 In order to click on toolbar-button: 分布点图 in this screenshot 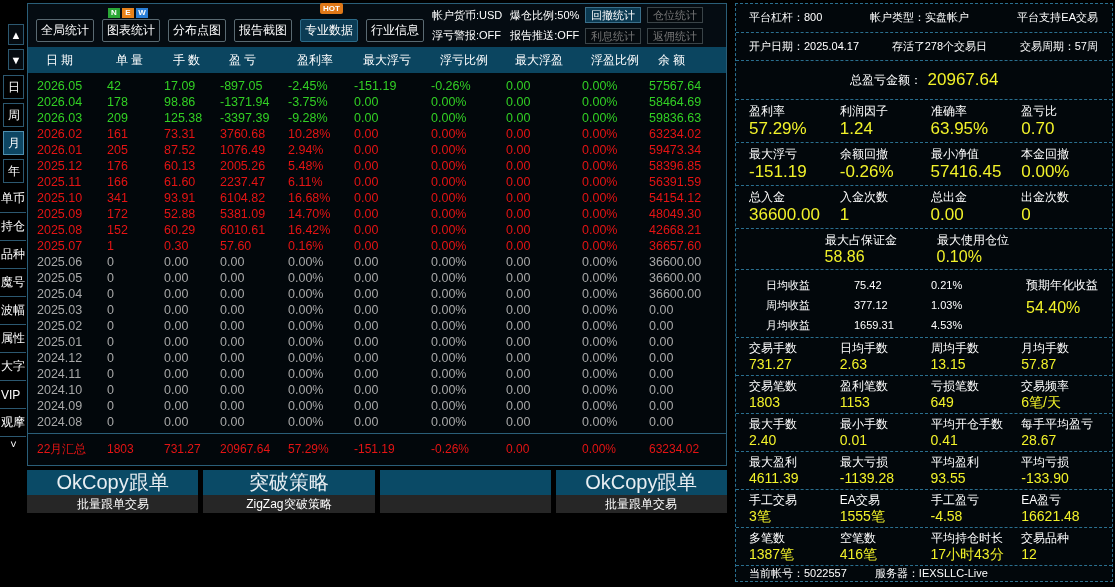, I will do `click(197, 30)`.